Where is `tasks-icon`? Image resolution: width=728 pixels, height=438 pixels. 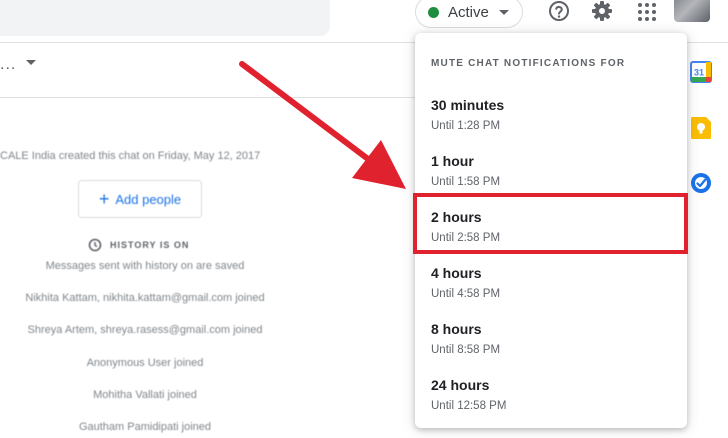
tasks-icon is located at coordinates (701, 183).